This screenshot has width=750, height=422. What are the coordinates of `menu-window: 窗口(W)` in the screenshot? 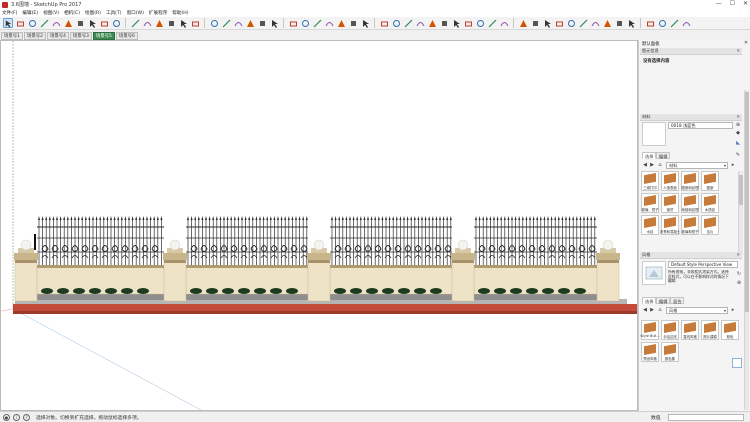 It's located at (135, 13).